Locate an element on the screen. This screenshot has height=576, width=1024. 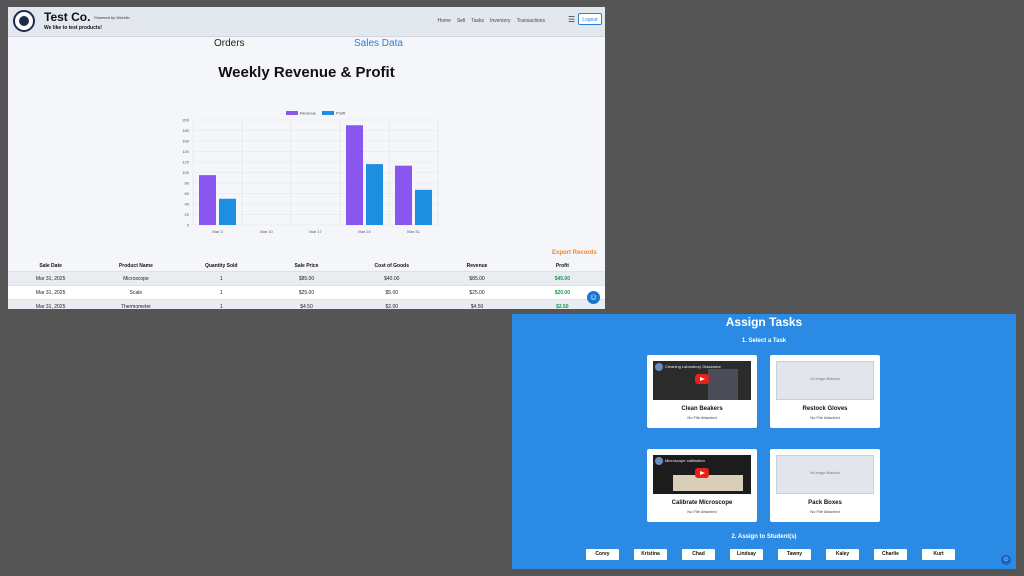
legend-swatch is located at coordinates (292, 113).